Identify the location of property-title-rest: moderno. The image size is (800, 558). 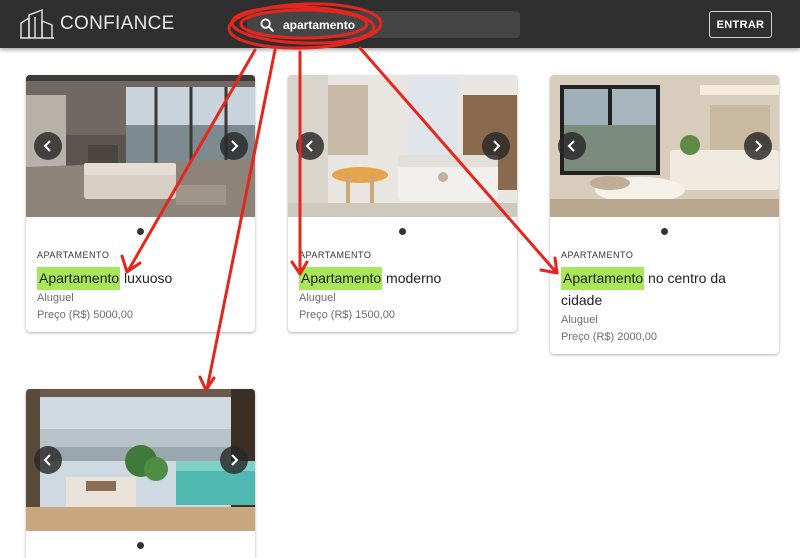
(412, 278).